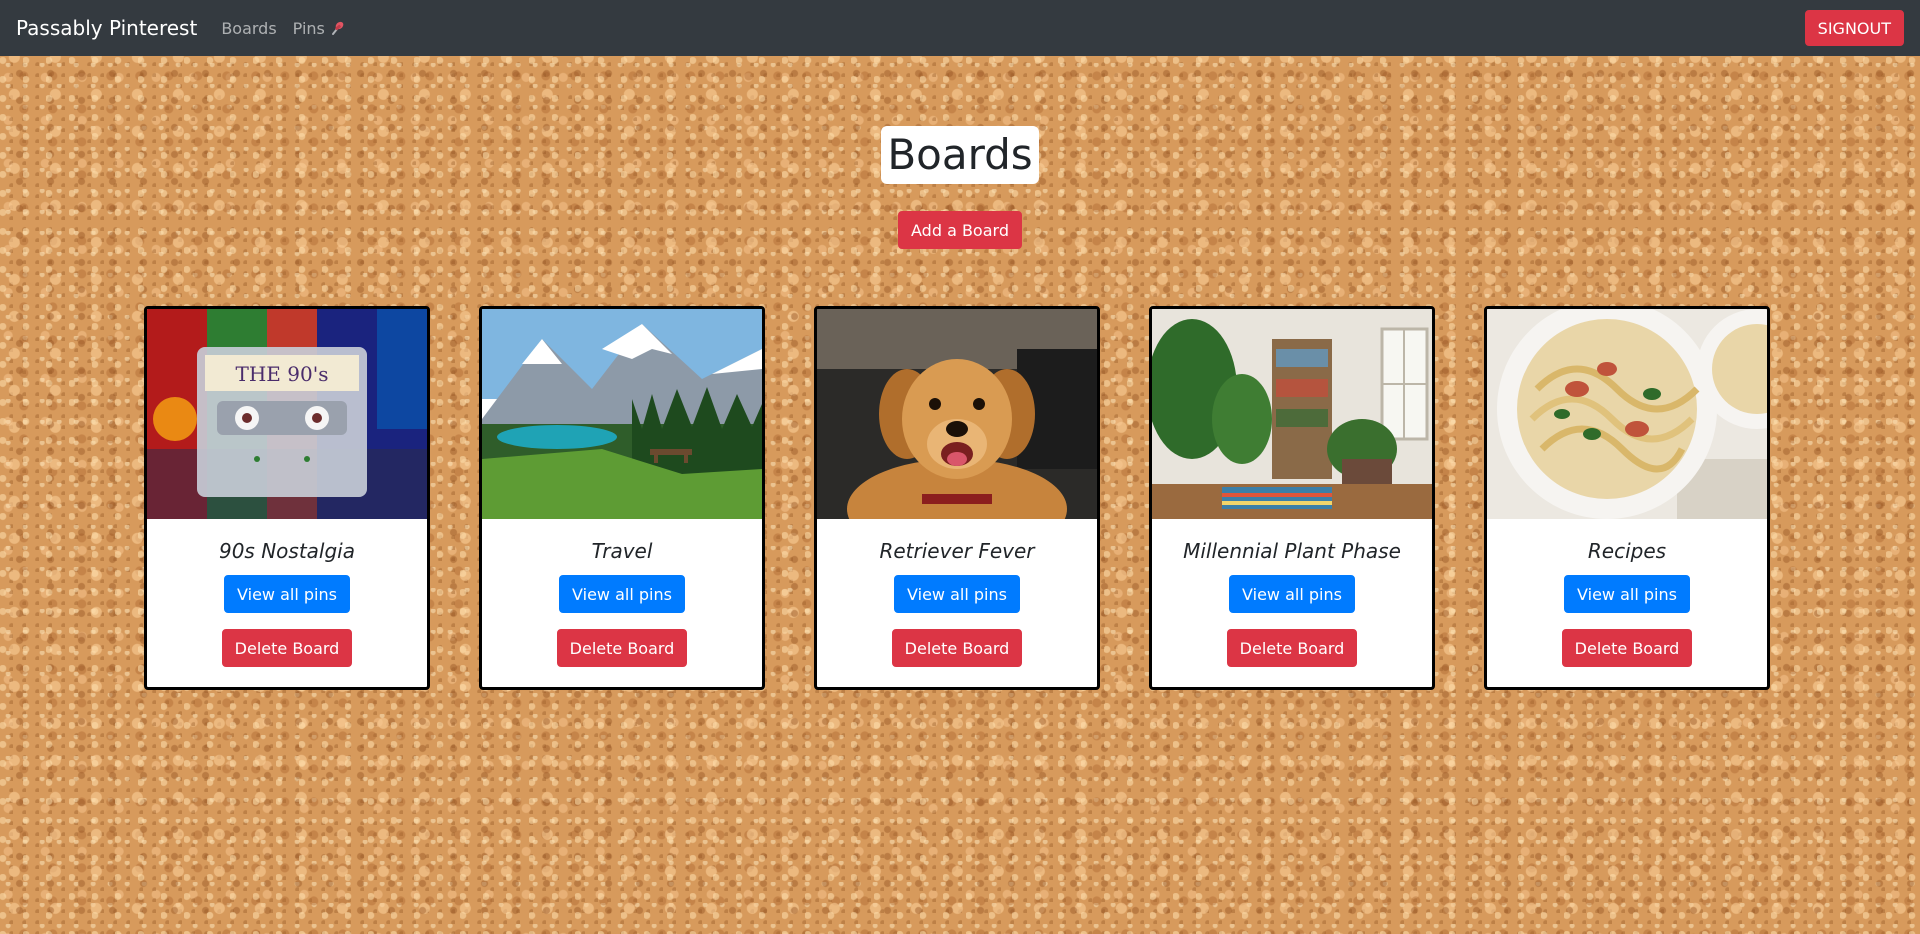 Image resolution: width=1920 pixels, height=934 pixels. I want to click on nav-link-pins-label: Pins, so click(308, 28).